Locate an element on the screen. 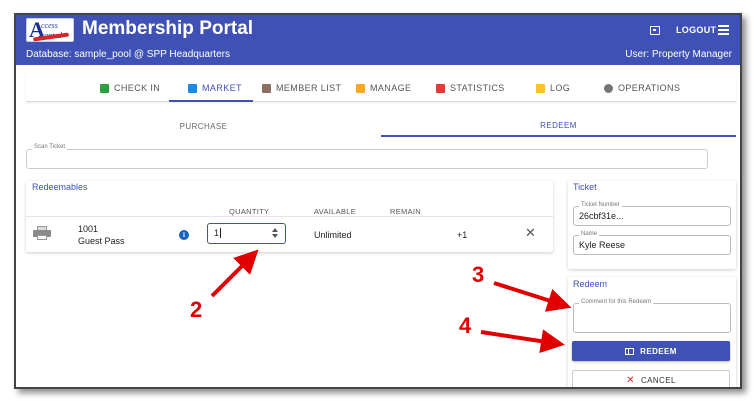  annotation-arrows is located at coordinates (391, 301).